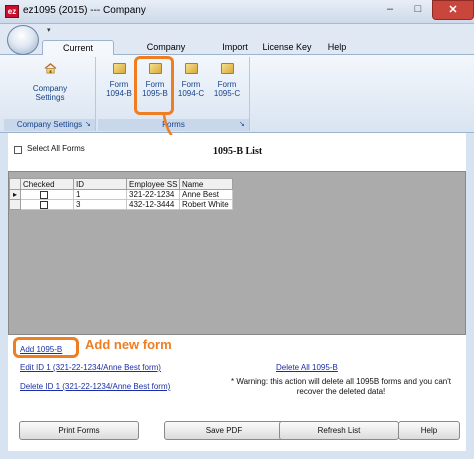 Image resolution: width=474 pixels, height=459 pixels. What do you see at coordinates (50, 68) in the screenshot?
I see `home-icon` at bounding box center [50, 68].